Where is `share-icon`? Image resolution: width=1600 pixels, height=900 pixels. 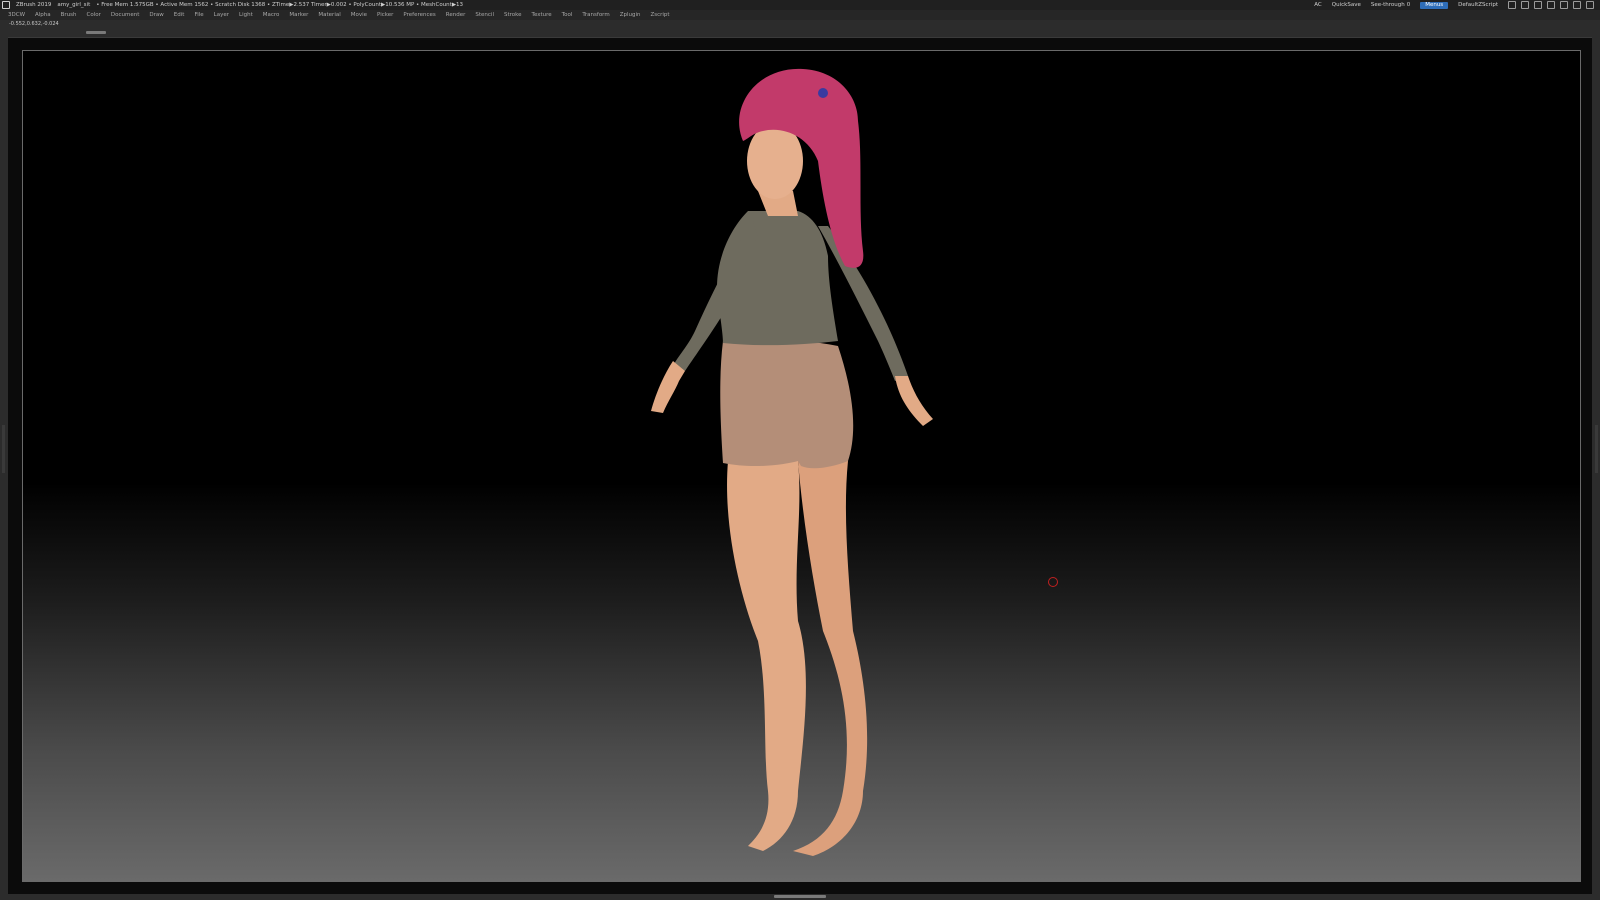
share-icon is located at coordinates (1525, 5).